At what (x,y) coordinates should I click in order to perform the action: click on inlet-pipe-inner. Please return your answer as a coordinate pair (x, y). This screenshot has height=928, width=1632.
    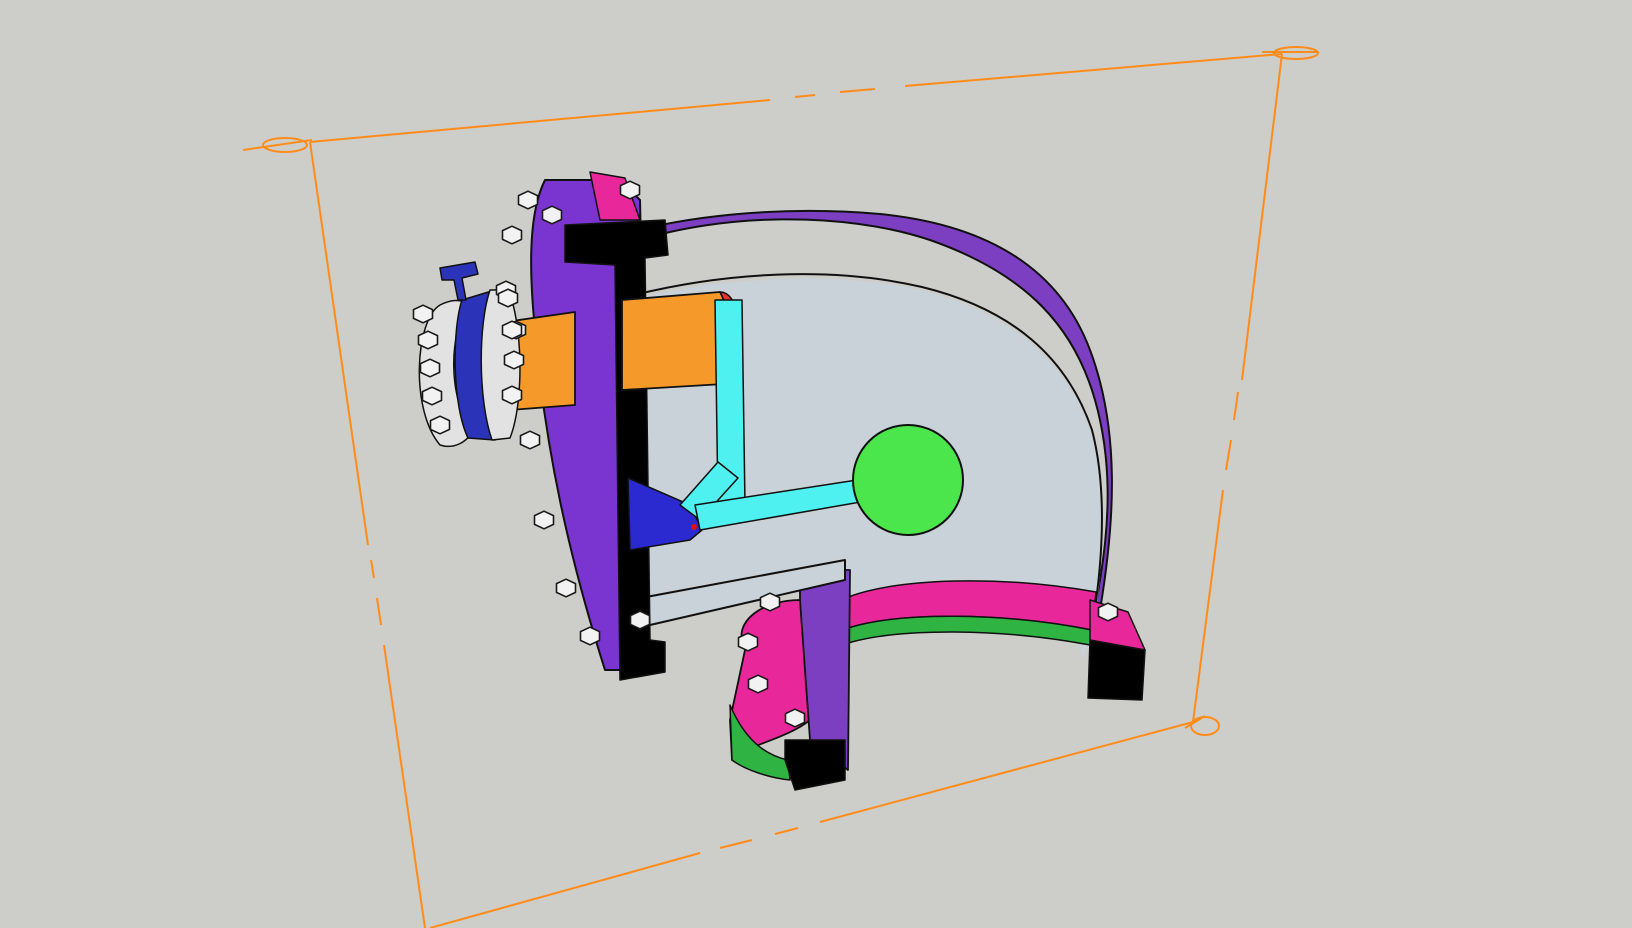
    Looking at the image, I should click on (676, 341).